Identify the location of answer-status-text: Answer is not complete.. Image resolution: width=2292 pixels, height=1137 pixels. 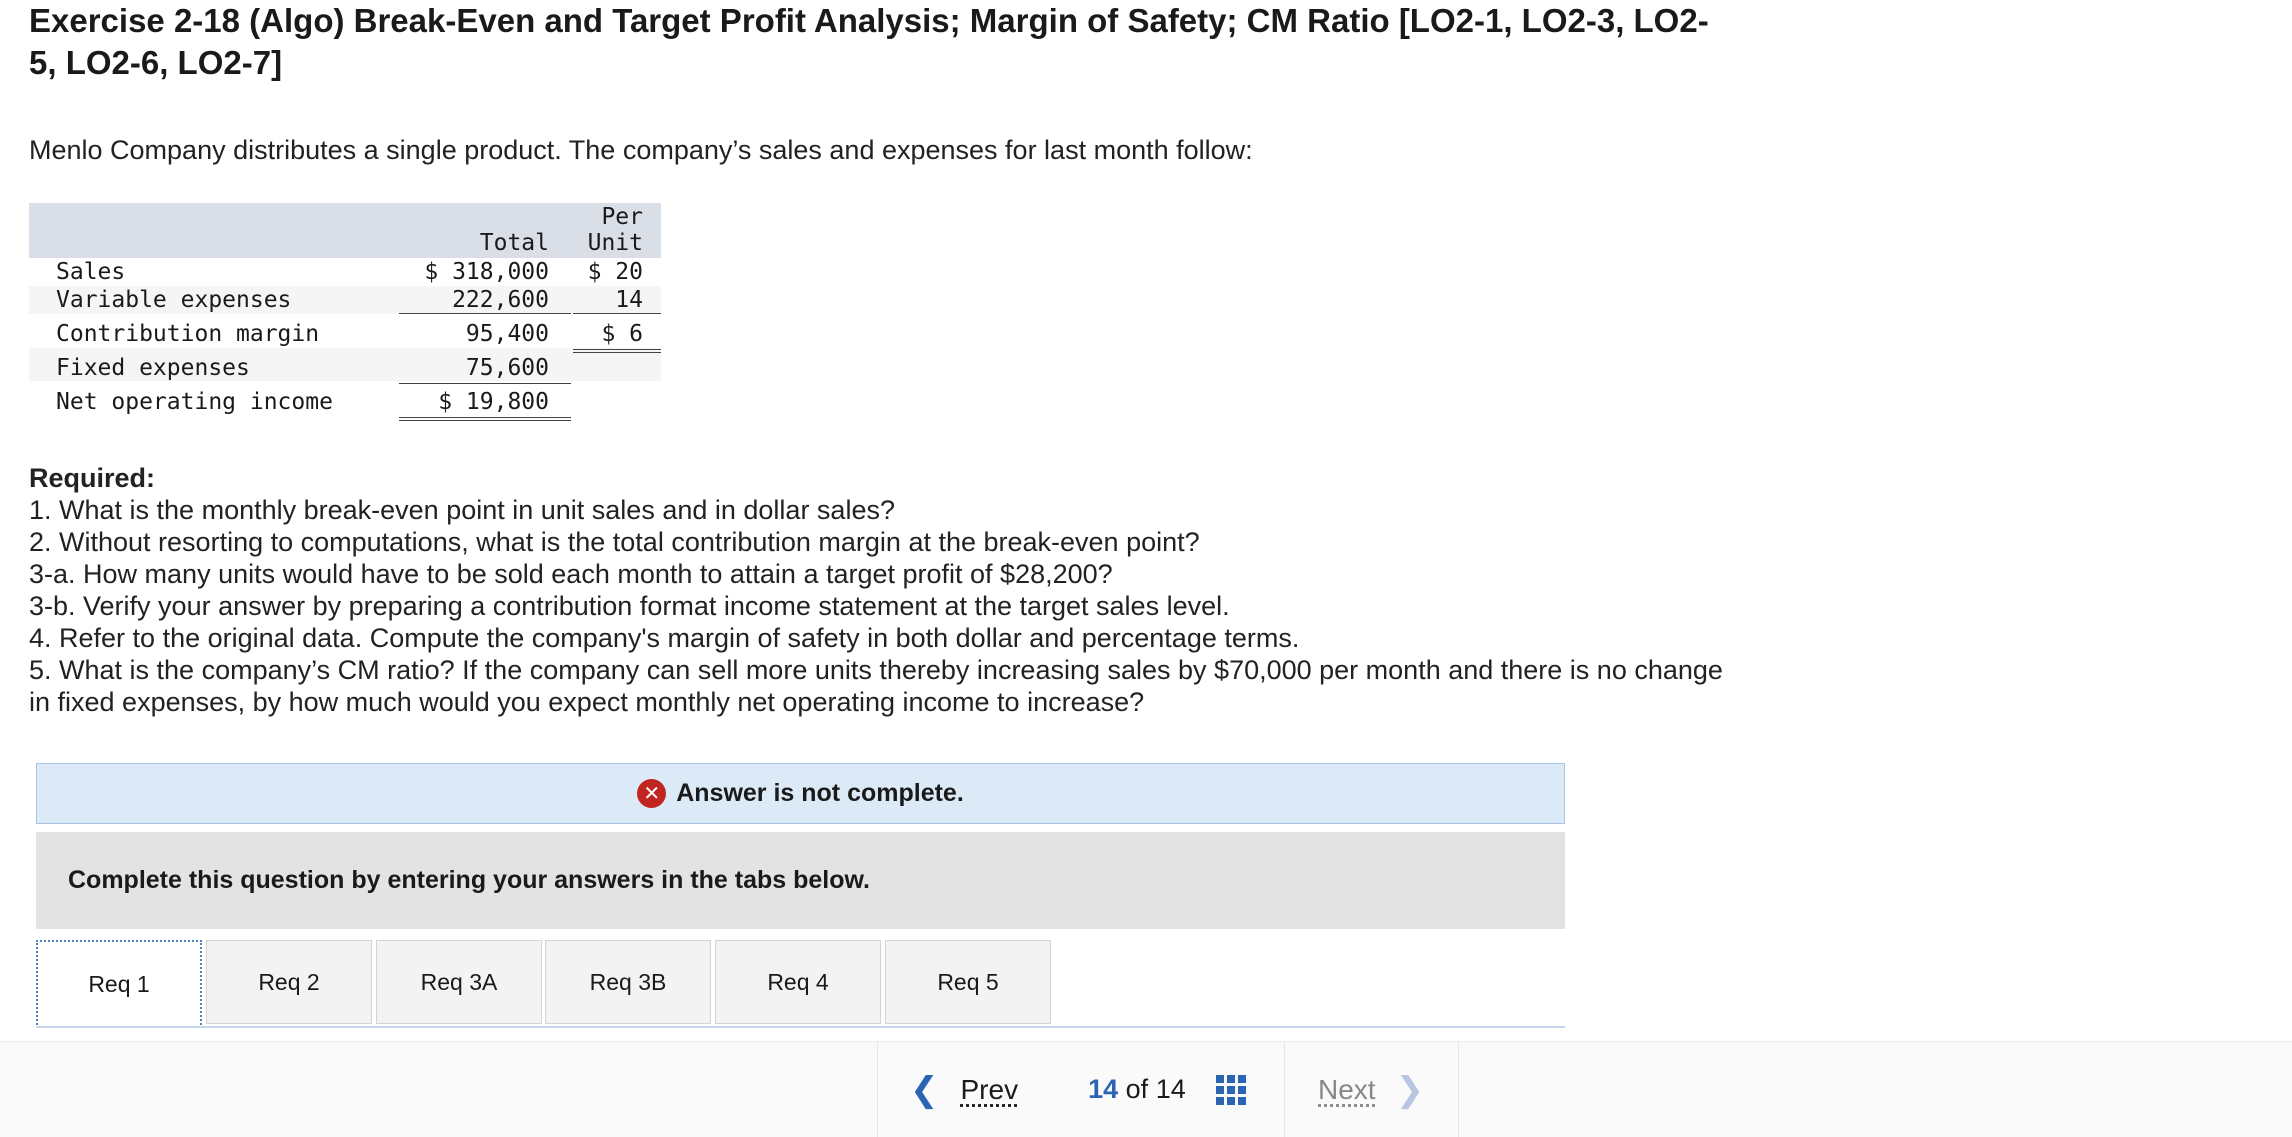
(820, 793).